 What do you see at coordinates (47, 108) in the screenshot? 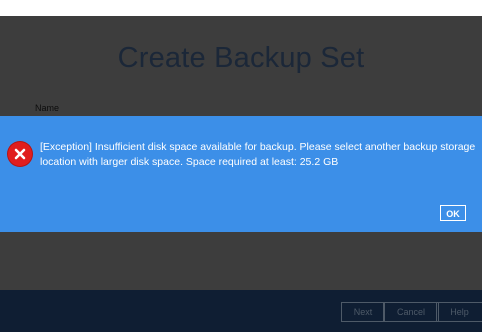
I see `name-field-label: Name` at bounding box center [47, 108].